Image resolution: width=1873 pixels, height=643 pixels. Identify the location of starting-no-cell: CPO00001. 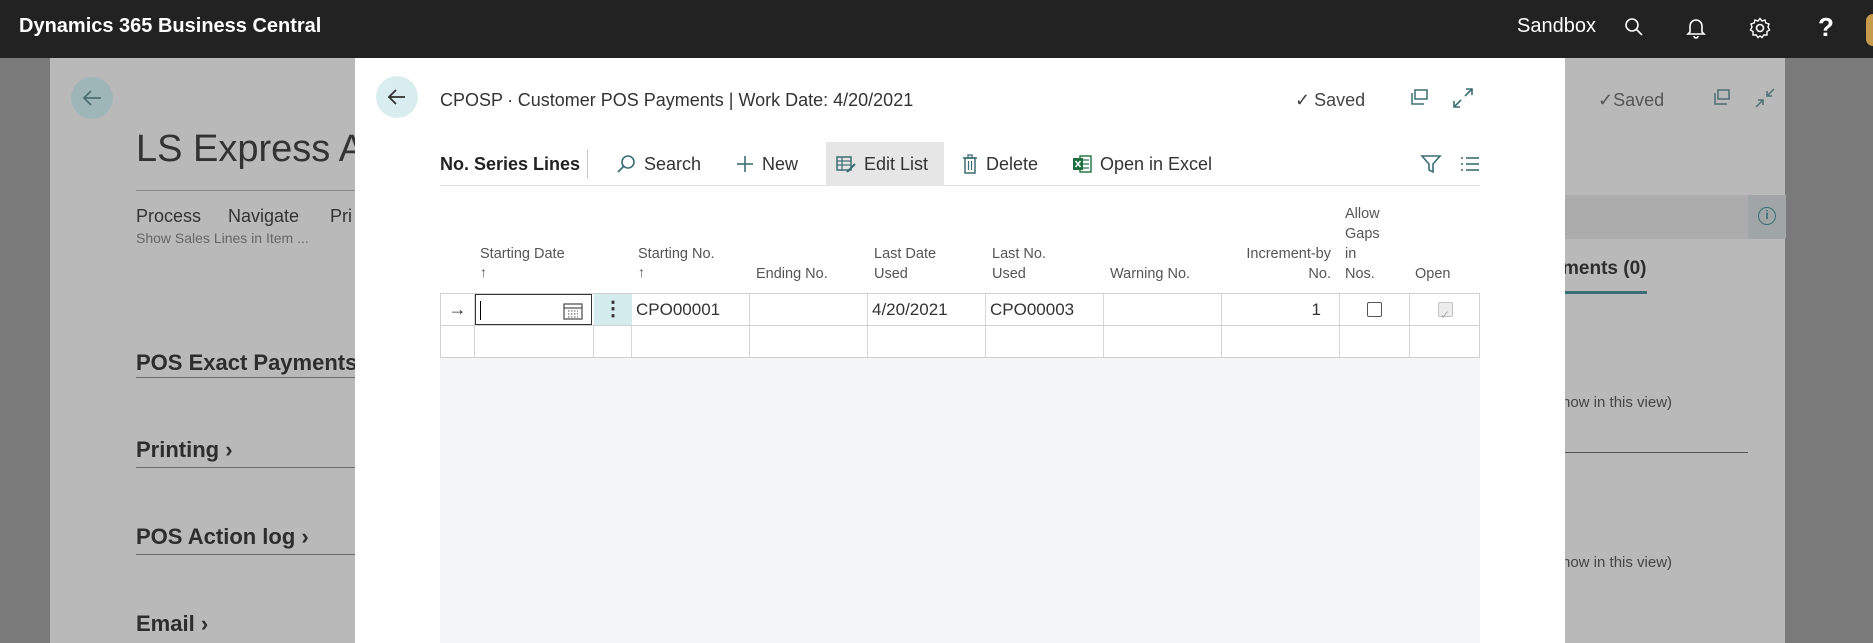
(691, 309).